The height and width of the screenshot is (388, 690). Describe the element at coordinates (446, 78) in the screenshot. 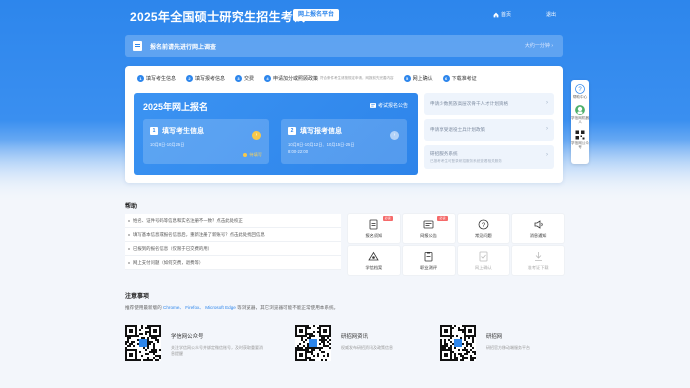

I see `step-number: 6` at that location.